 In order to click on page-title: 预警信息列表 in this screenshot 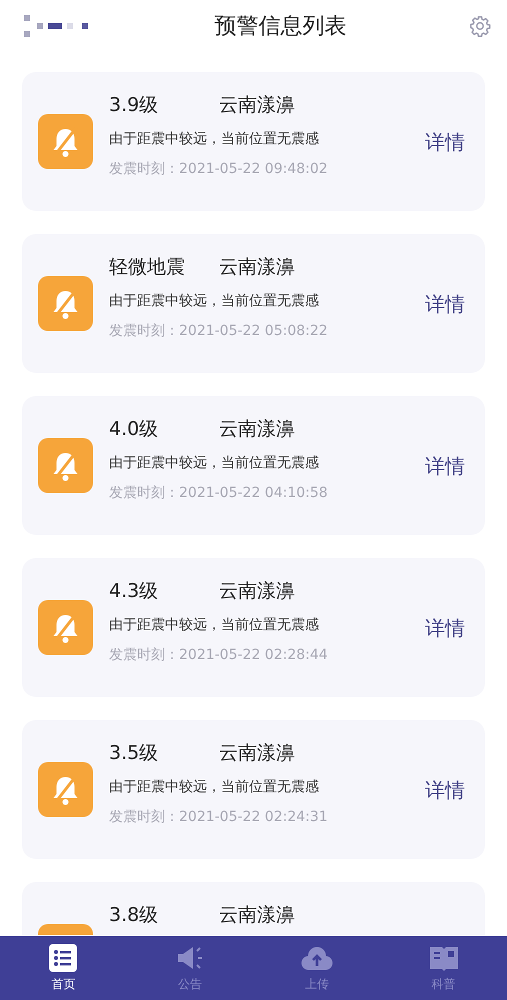, I will do `click(280, 27)`.